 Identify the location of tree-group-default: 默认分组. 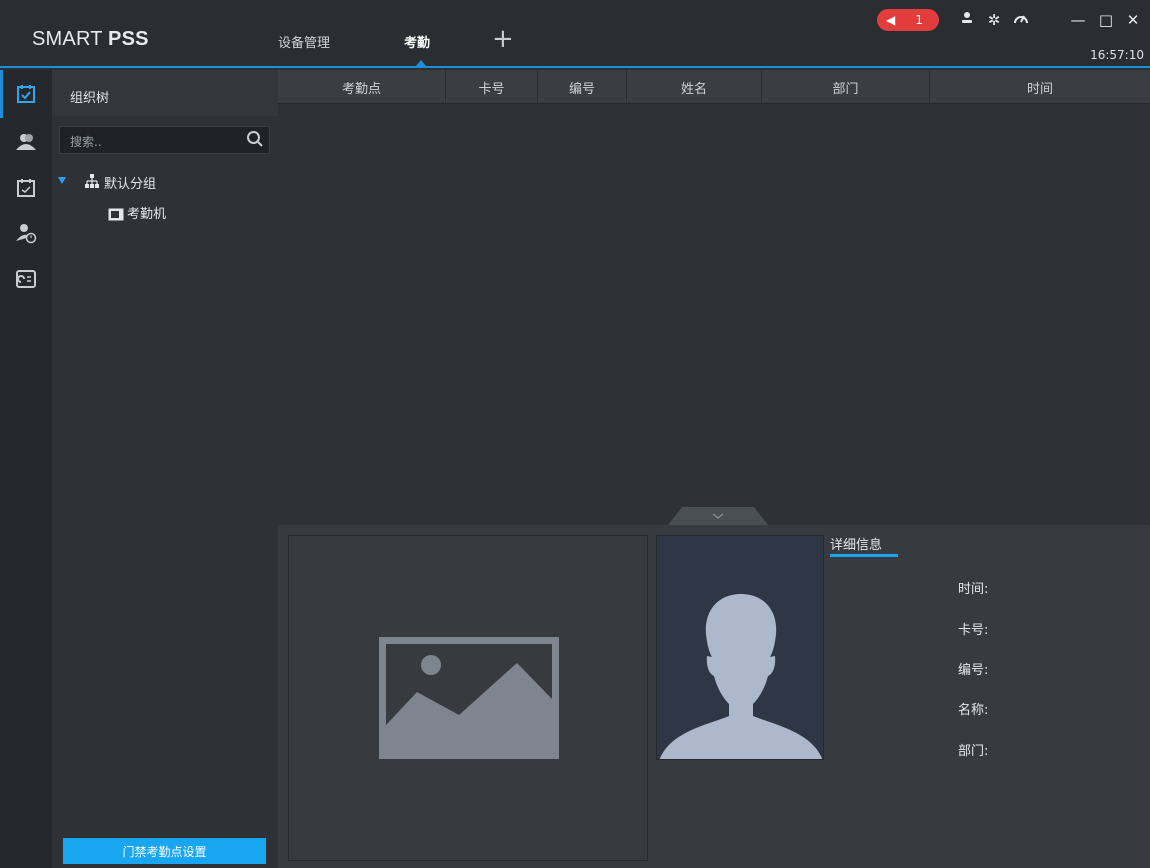
(130, 182).